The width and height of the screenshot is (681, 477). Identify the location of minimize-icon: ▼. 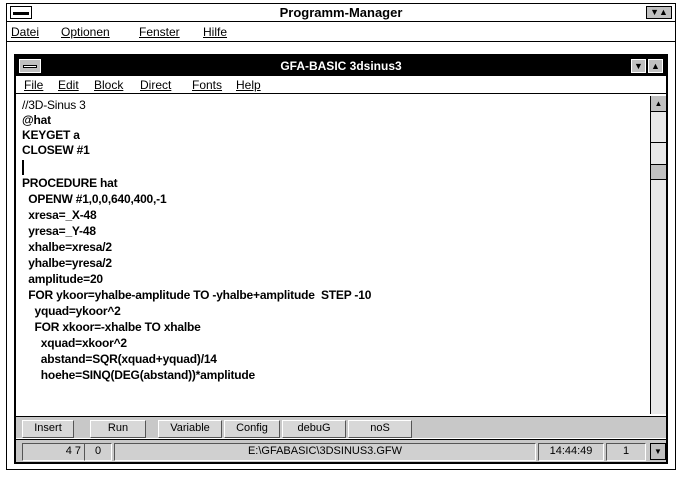
(638, 66).